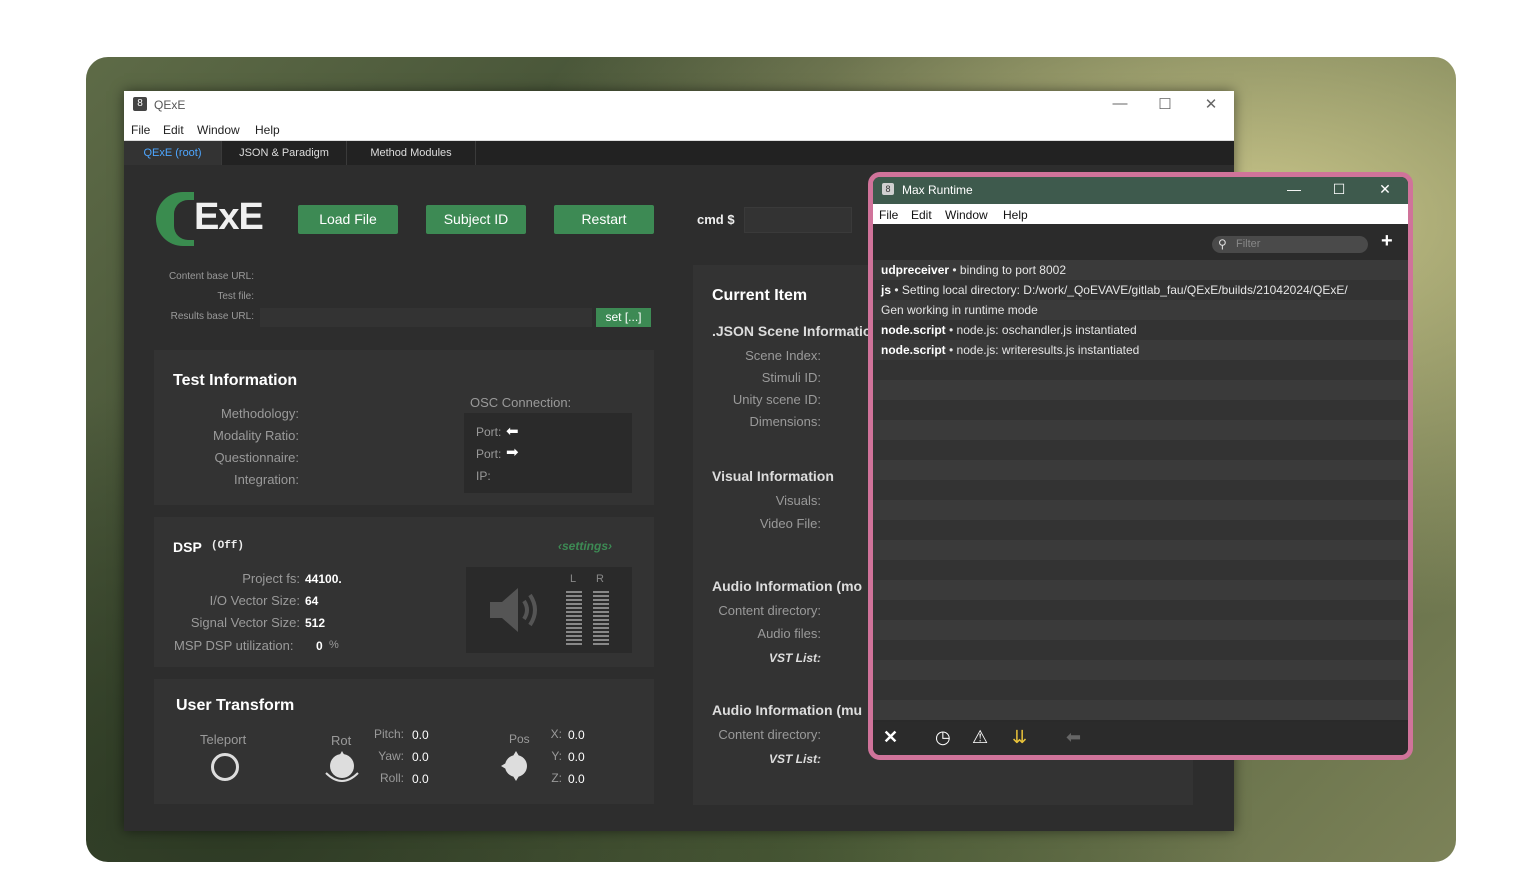 This screenshot has width=1527, height=894. What do you see at coordinates (790, 523) in the screenshot?
I see `video-file-label: Video File:` at bounding box center [790, 523].